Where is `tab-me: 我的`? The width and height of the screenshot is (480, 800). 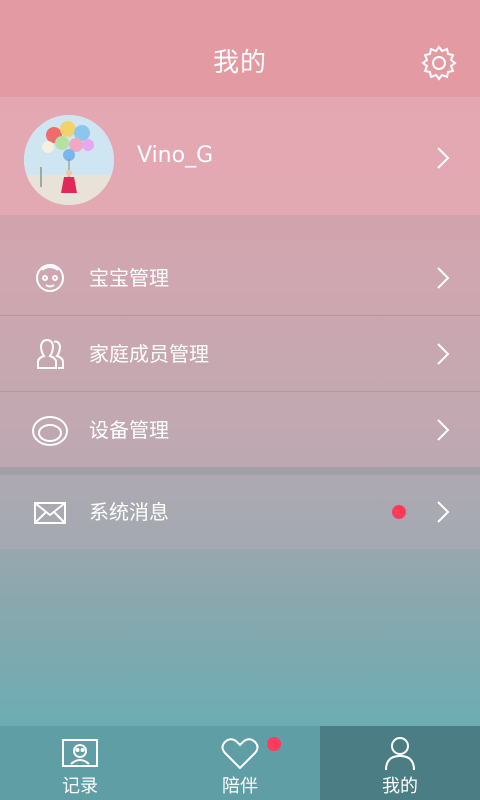 tab-me: 我的 is located at coordinates (400, 763).